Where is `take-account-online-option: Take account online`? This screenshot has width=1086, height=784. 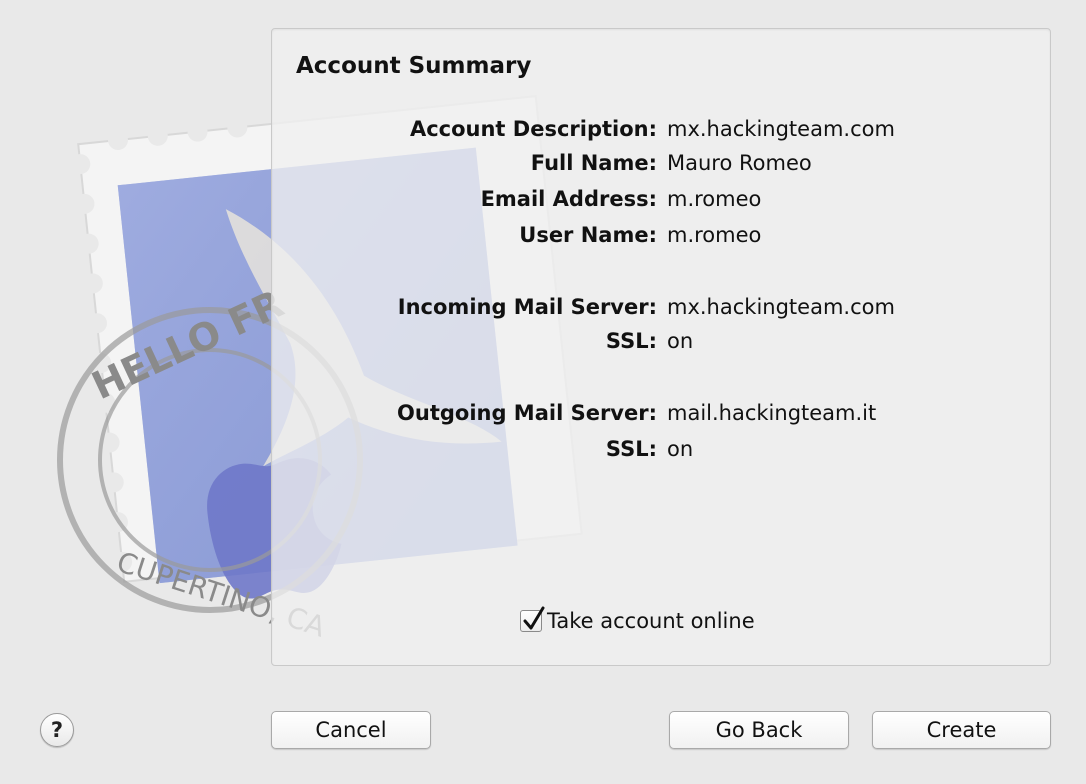
take-account-online-option: Take account online is located at coordinates (637, 620).